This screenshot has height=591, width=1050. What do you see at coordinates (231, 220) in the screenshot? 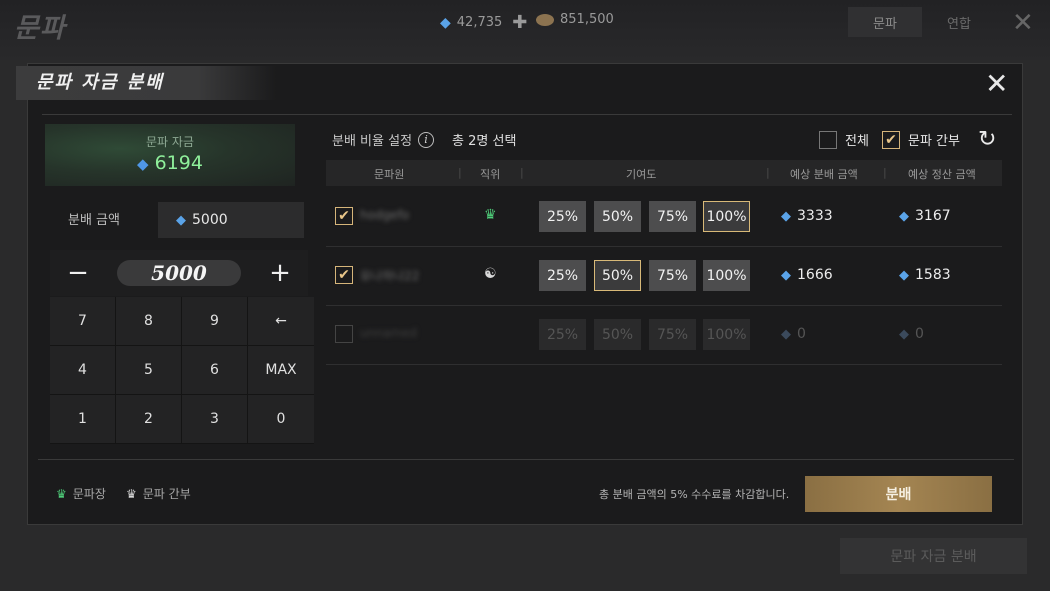
I see `distribution-amount-field: ◆ 5000` at bounding box center [231, 220].